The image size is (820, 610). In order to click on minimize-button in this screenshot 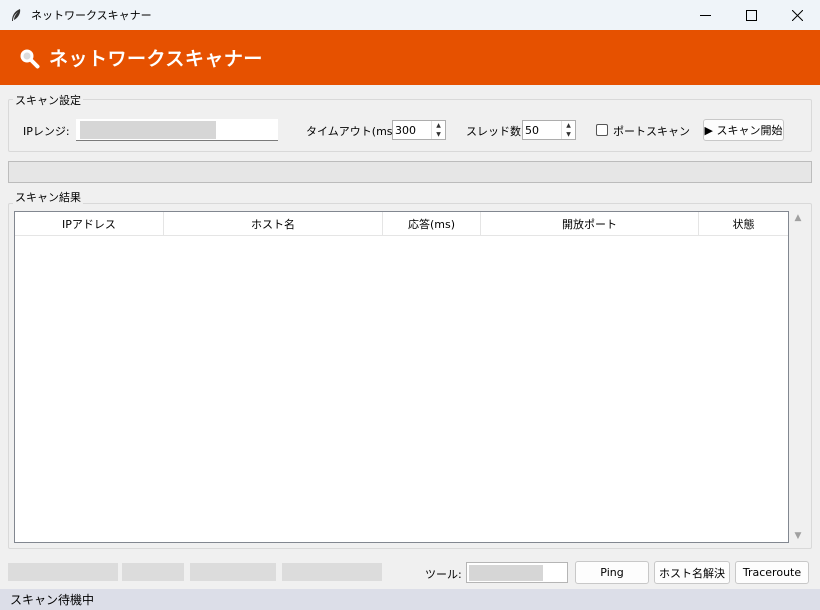, I will do `click(705, 15)`.